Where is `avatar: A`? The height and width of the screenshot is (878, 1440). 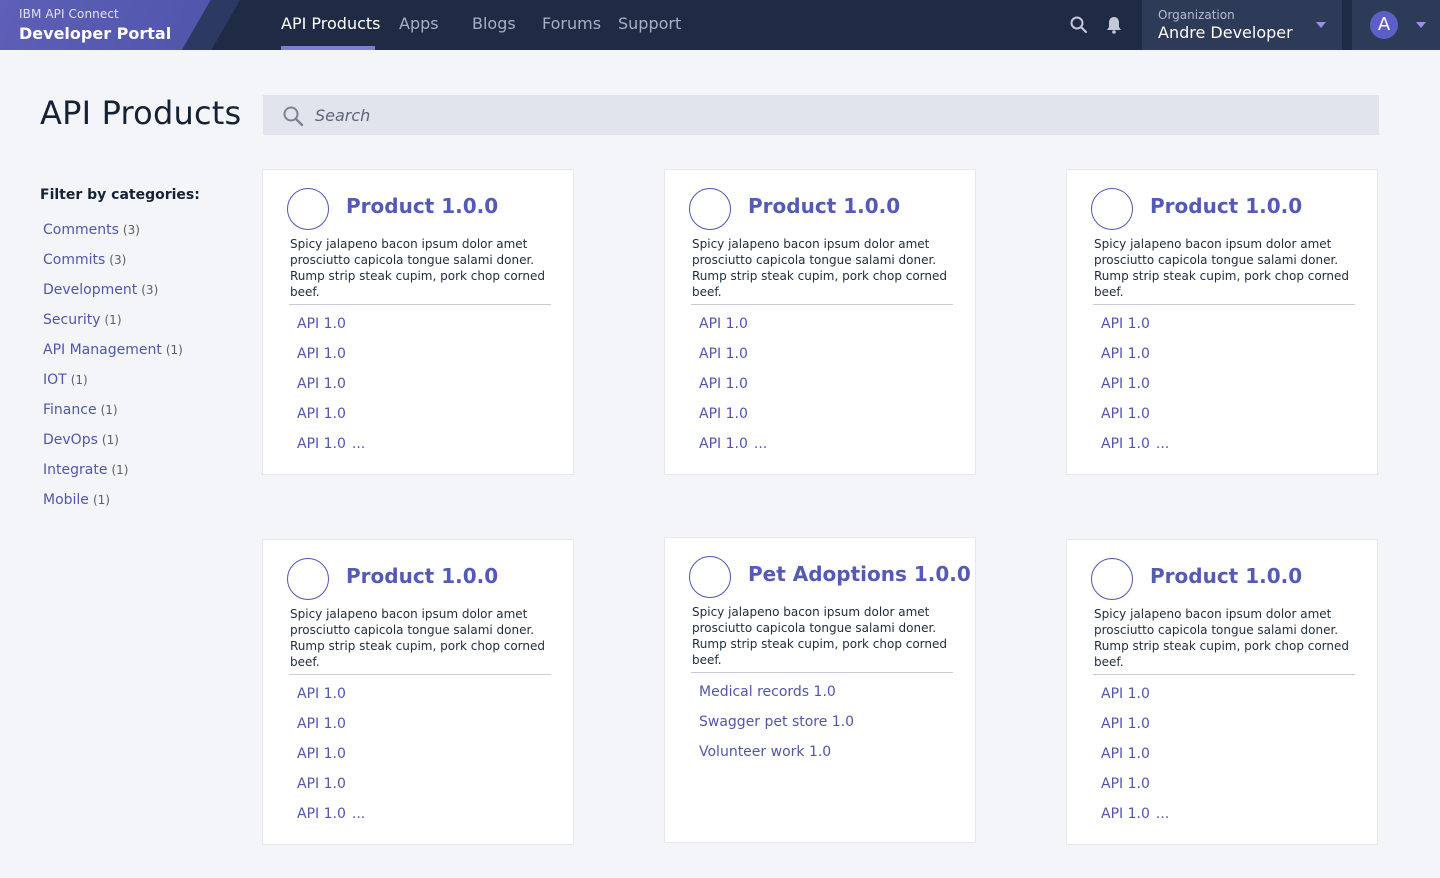 avatar: A is located at coordinates (1384, 25).